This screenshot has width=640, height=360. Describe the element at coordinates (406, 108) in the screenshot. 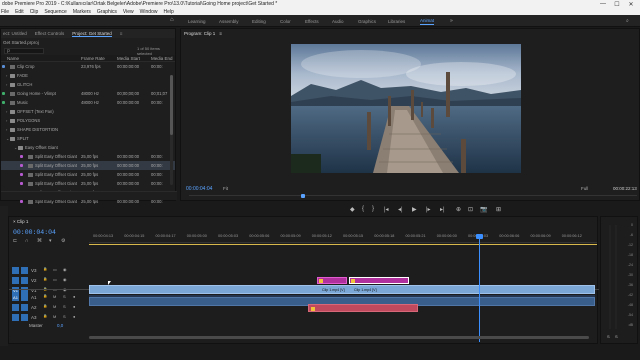

I see `program-video-frame` at that location.